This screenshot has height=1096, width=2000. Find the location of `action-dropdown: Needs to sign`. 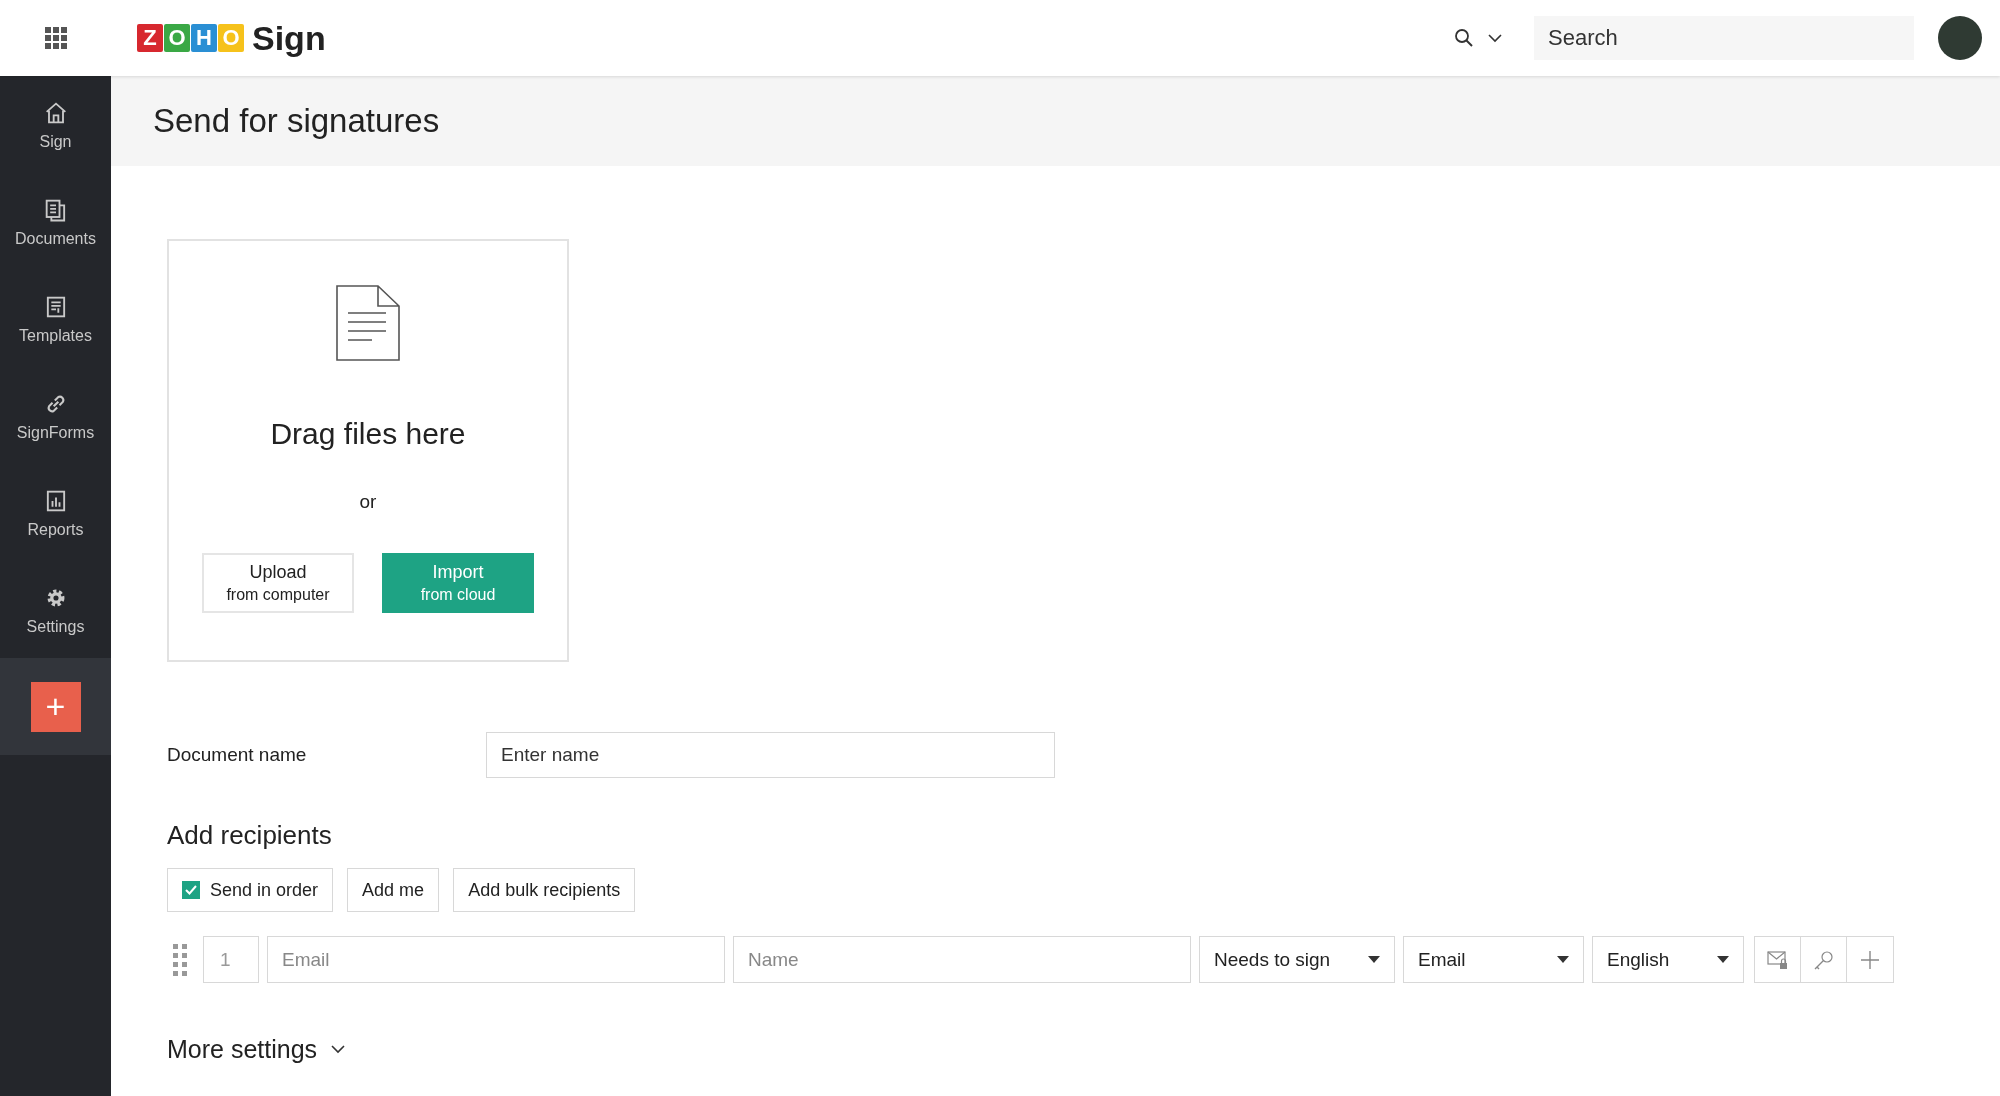

action-dropdown: Needs to sign is located at coordinates (1297, 959).